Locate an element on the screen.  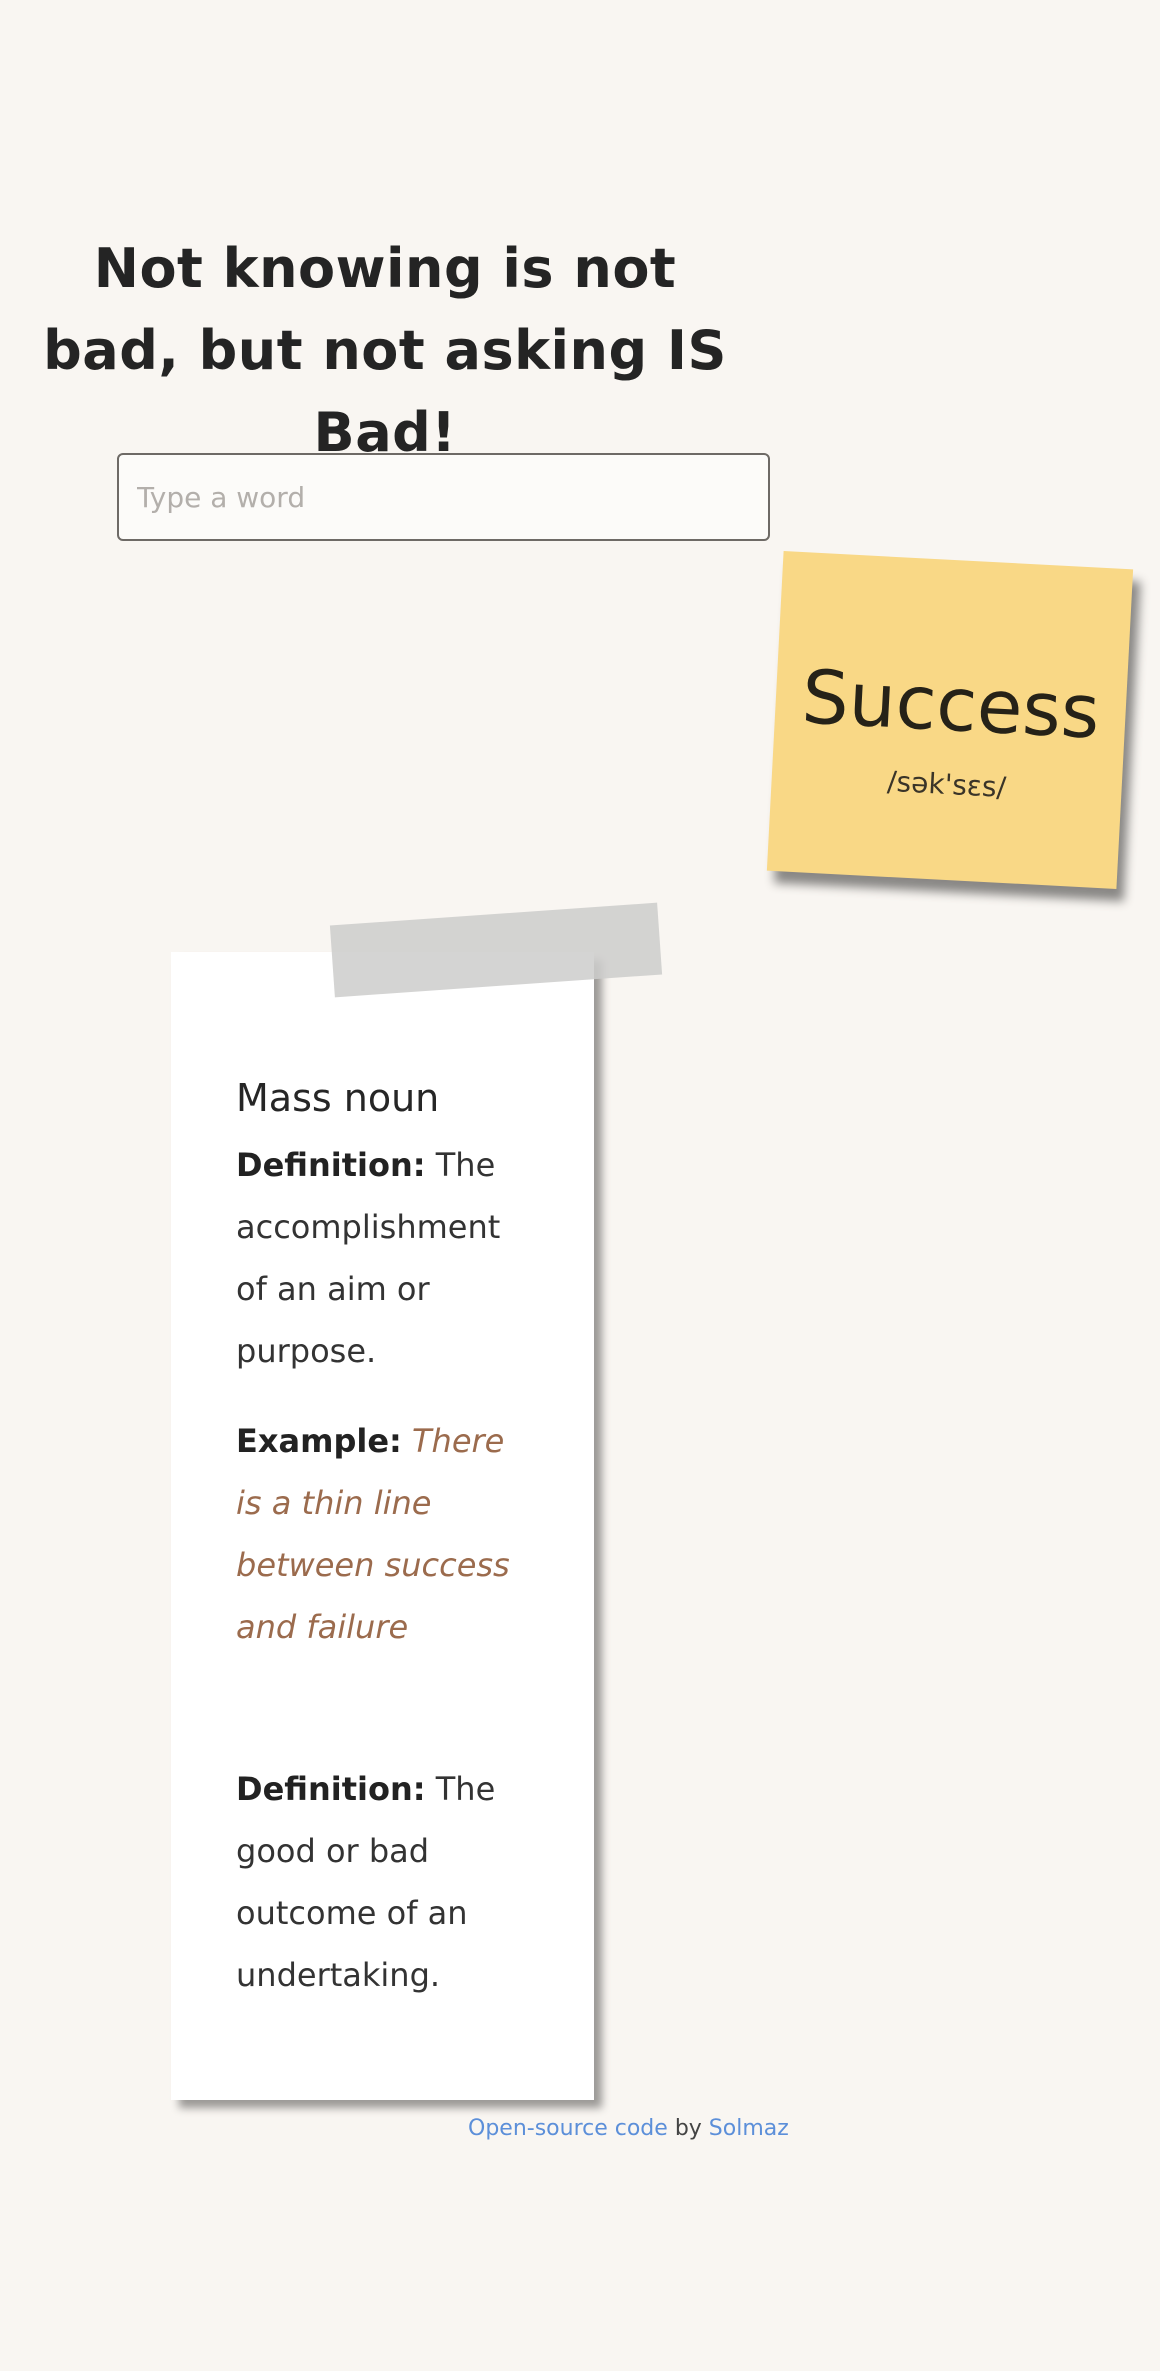
search-field is located at coordinates (443, 497).